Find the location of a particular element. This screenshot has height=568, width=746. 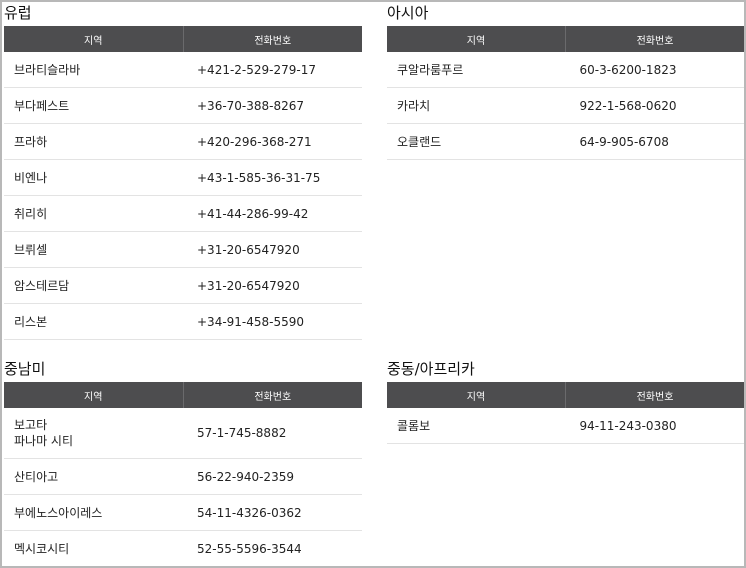

phone-cell: 54-11-4326-0362 is located at coordinates (272, 512).